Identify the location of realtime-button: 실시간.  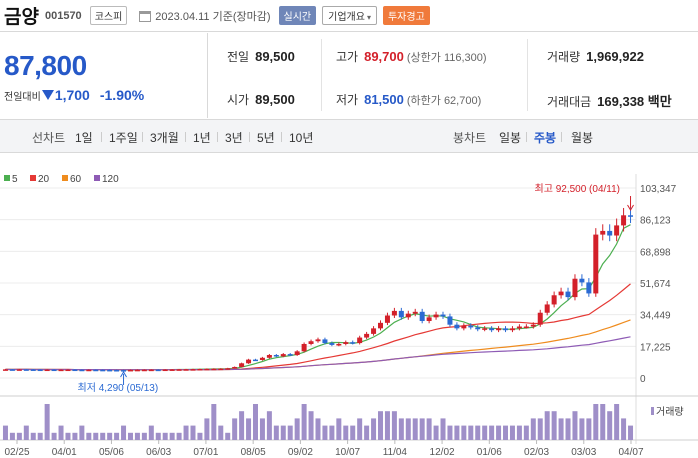
(297, 15).